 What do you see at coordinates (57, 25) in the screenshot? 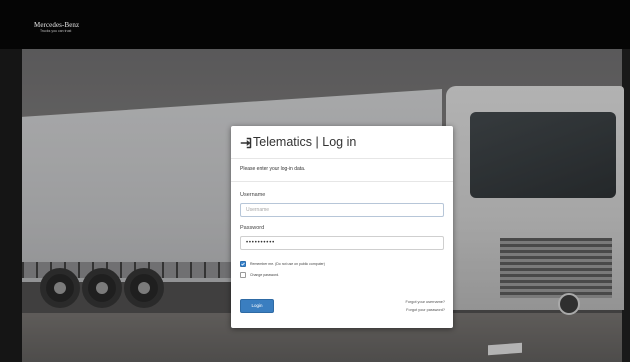
I see `brand-name: Mercedes-Benz` at bounding box center [57, 25].